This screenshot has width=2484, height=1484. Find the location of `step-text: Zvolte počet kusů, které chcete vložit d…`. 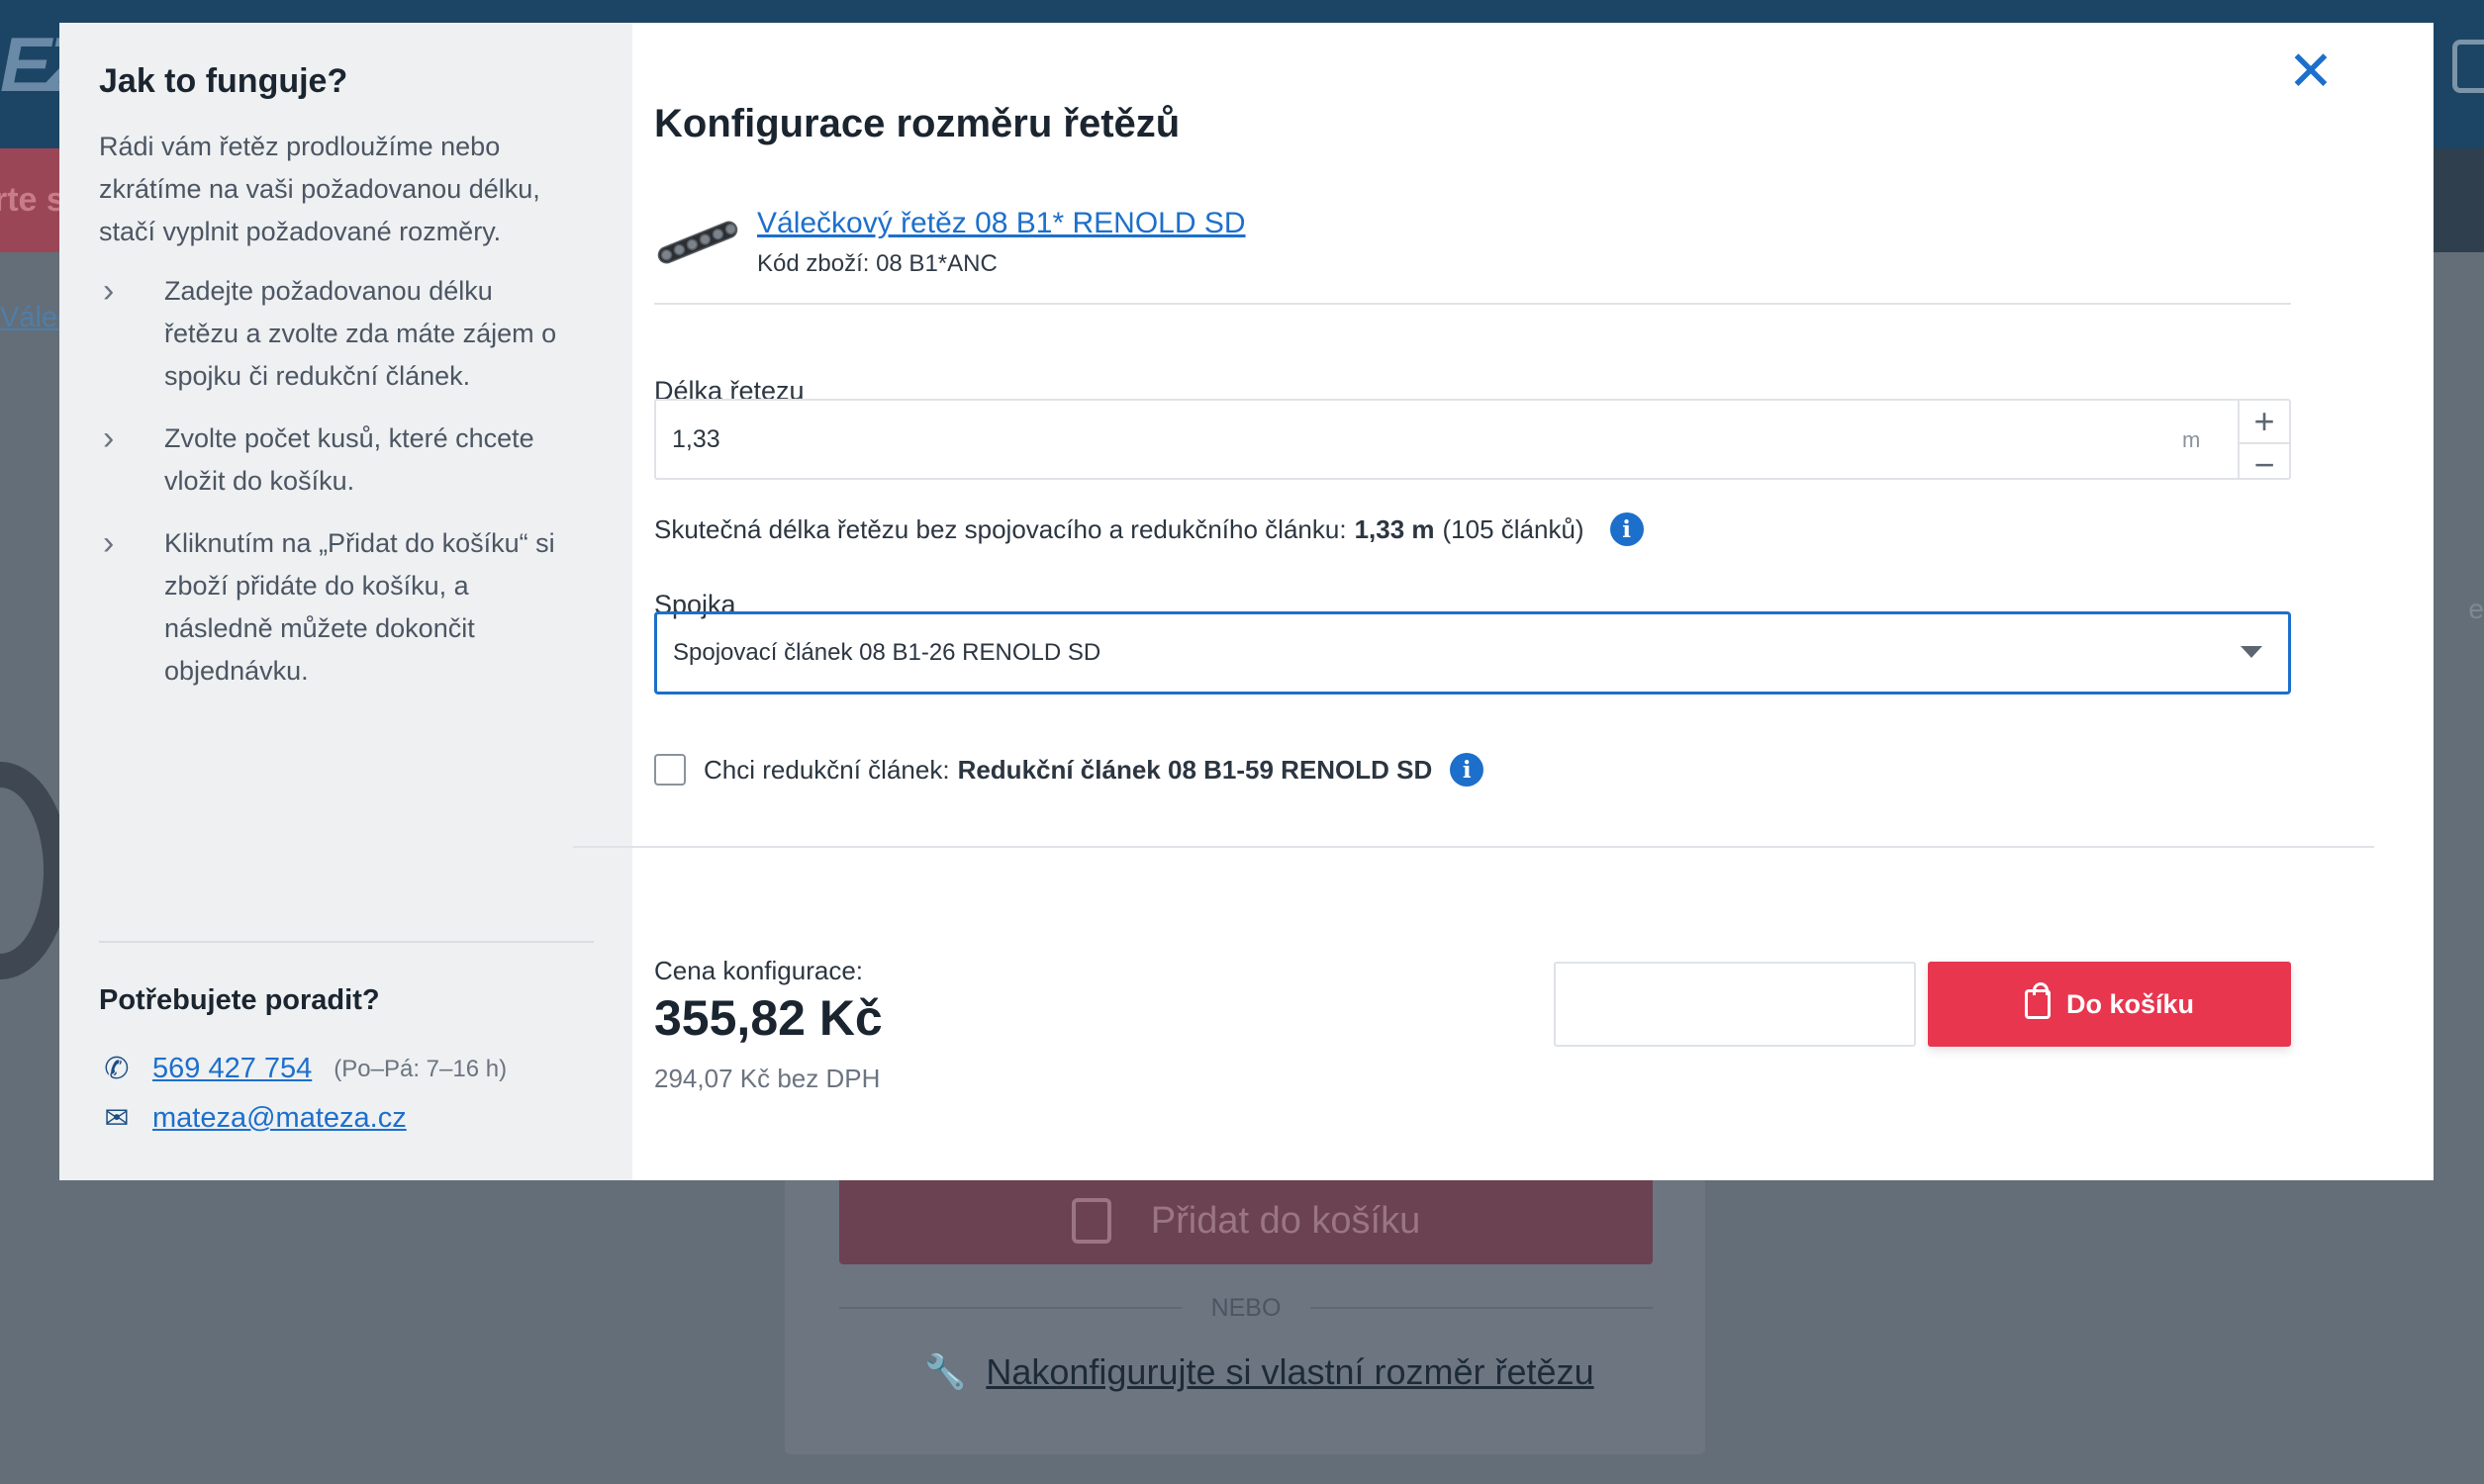

step-text: Zvolte počet kusů, které chcete vložit d… is located at coordinates (349, 459).